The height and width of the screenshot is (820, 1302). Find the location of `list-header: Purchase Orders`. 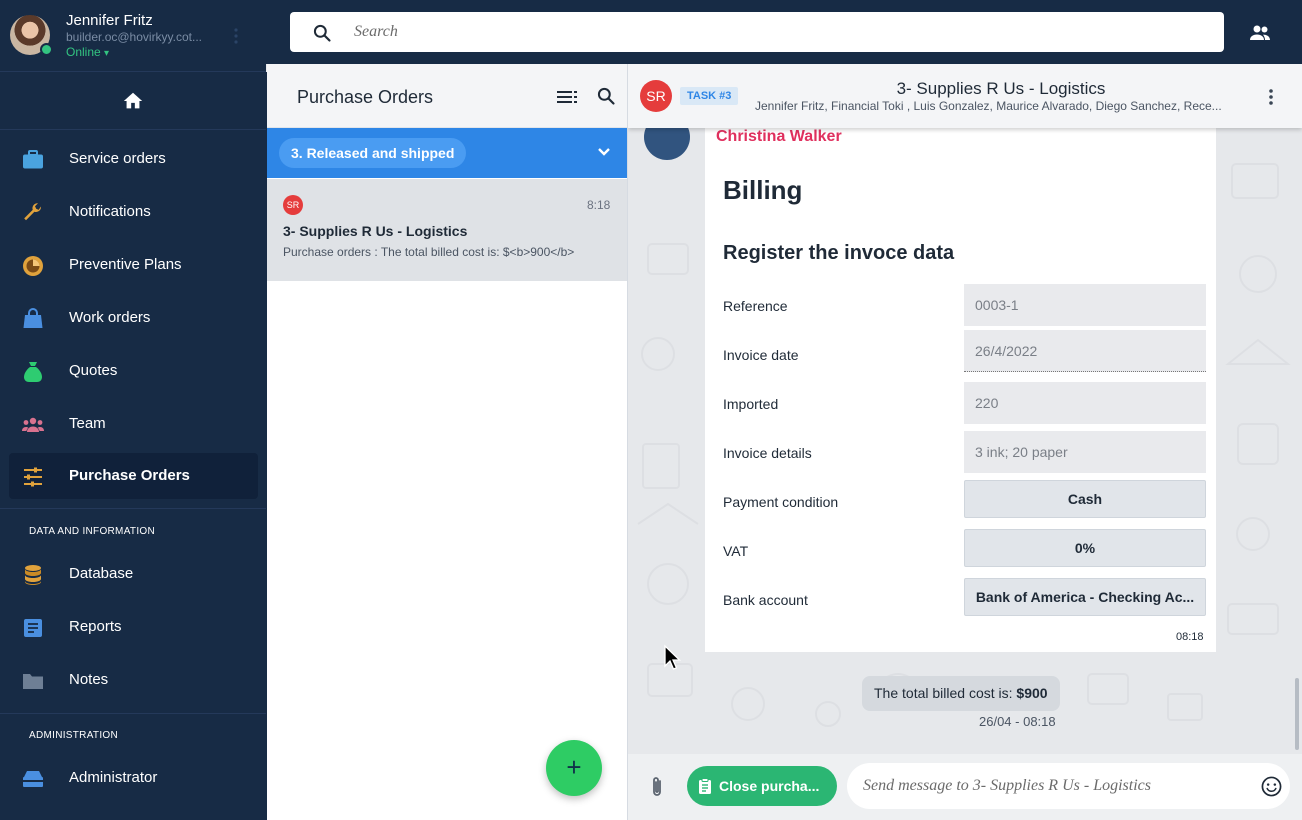

list-header: Purchase Orders is located at coordinates (447, 96).